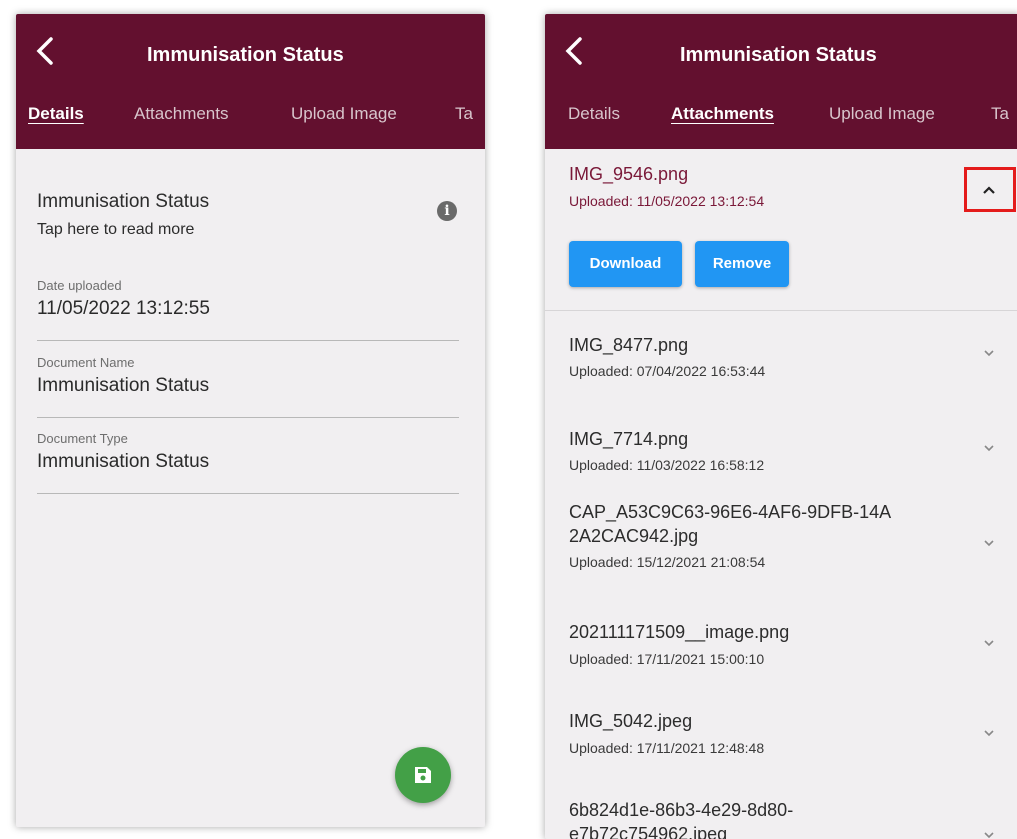 The width and height of the screenshot is (1017, 839). I want to click on attachment-uploaded: Uploaded: 07/04/2022 16:53:44, so click(667, 371).